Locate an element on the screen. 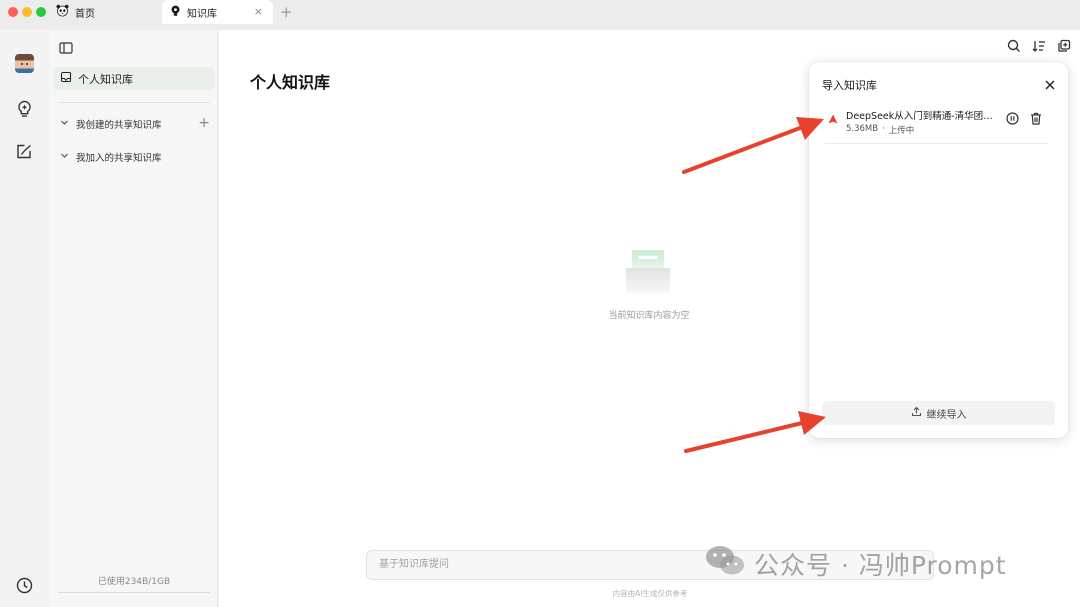 This screenshot has height=607, width=1080. wechat-icon is located at coordinates (725, 564).